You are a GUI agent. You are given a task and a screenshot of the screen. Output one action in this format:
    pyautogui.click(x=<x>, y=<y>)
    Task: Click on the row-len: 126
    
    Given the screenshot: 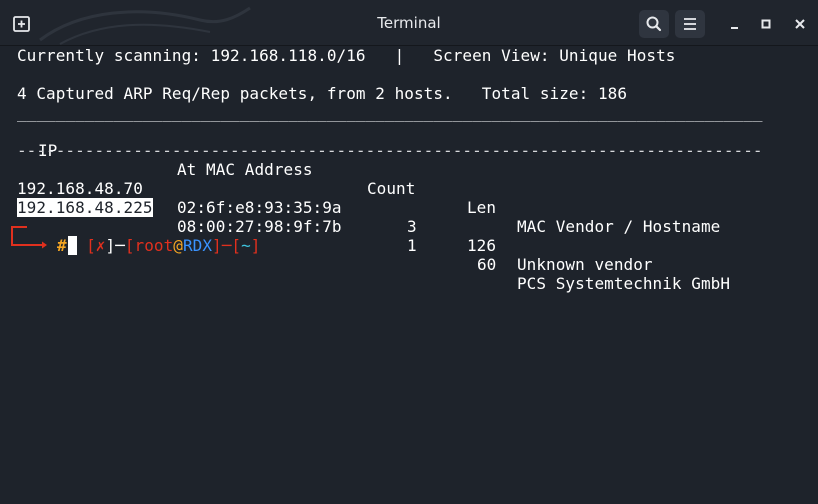 What is the action you would take?
    pyautogui.click(x=482, y=245)
    